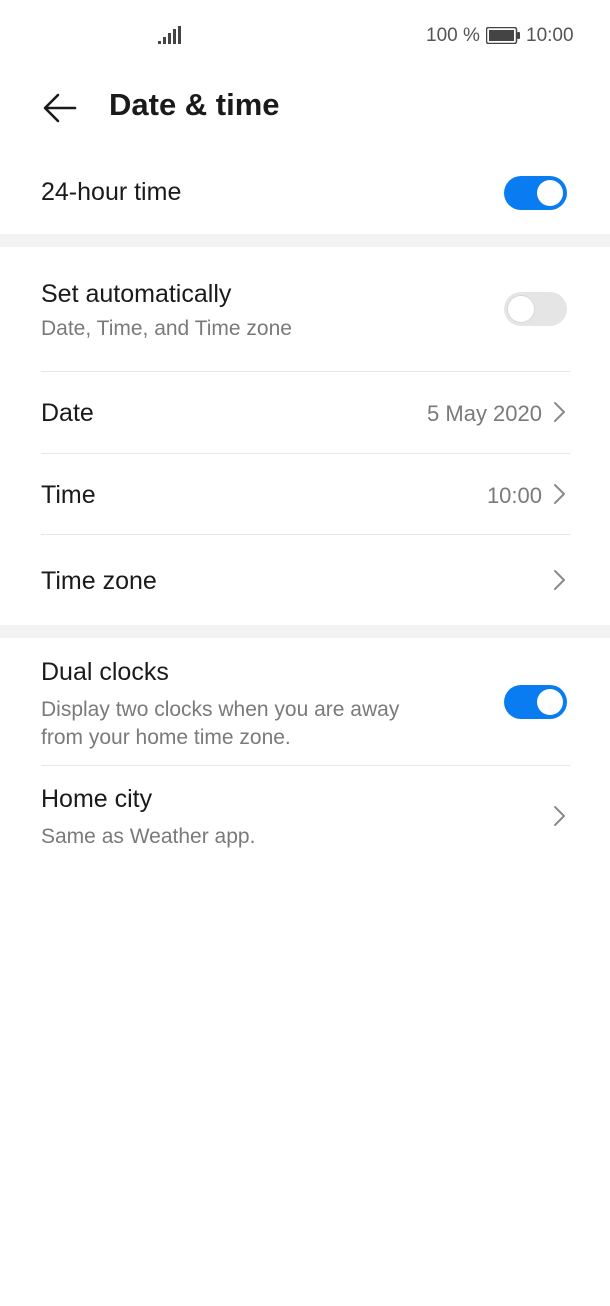  I want to click on date-row: Date 5 May 2020, so click(305, 412).